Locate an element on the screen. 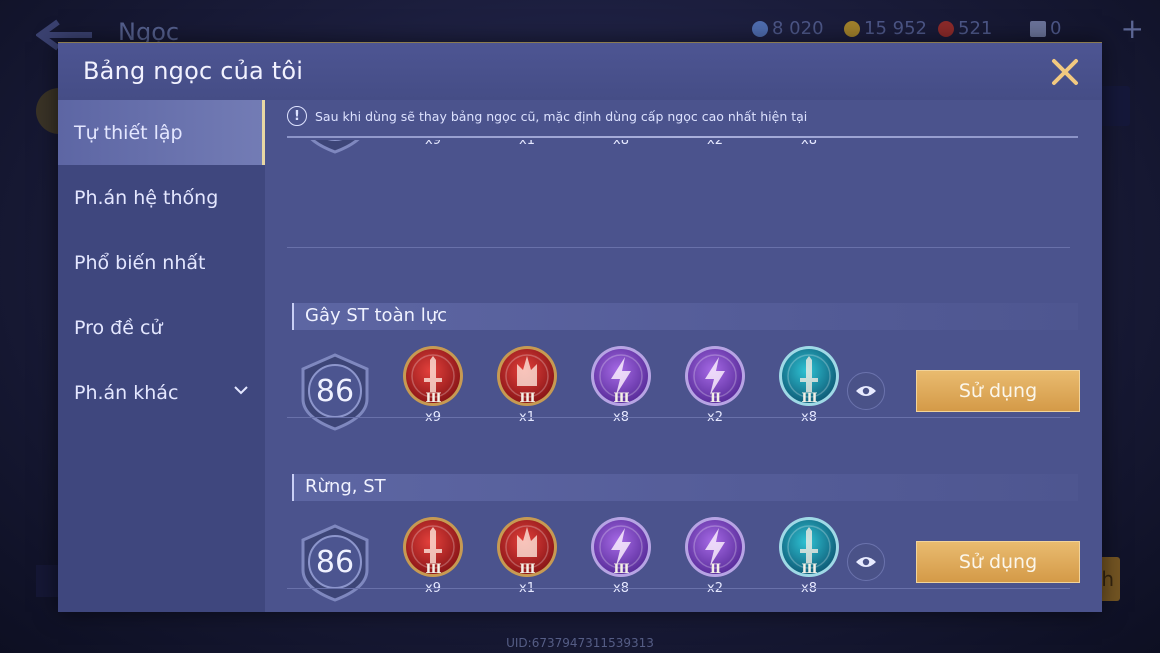 The height and width of the screenshot is (653, 1160). sidebar-item-label: Phổ biến nhất is located at coordinates (140, 262).